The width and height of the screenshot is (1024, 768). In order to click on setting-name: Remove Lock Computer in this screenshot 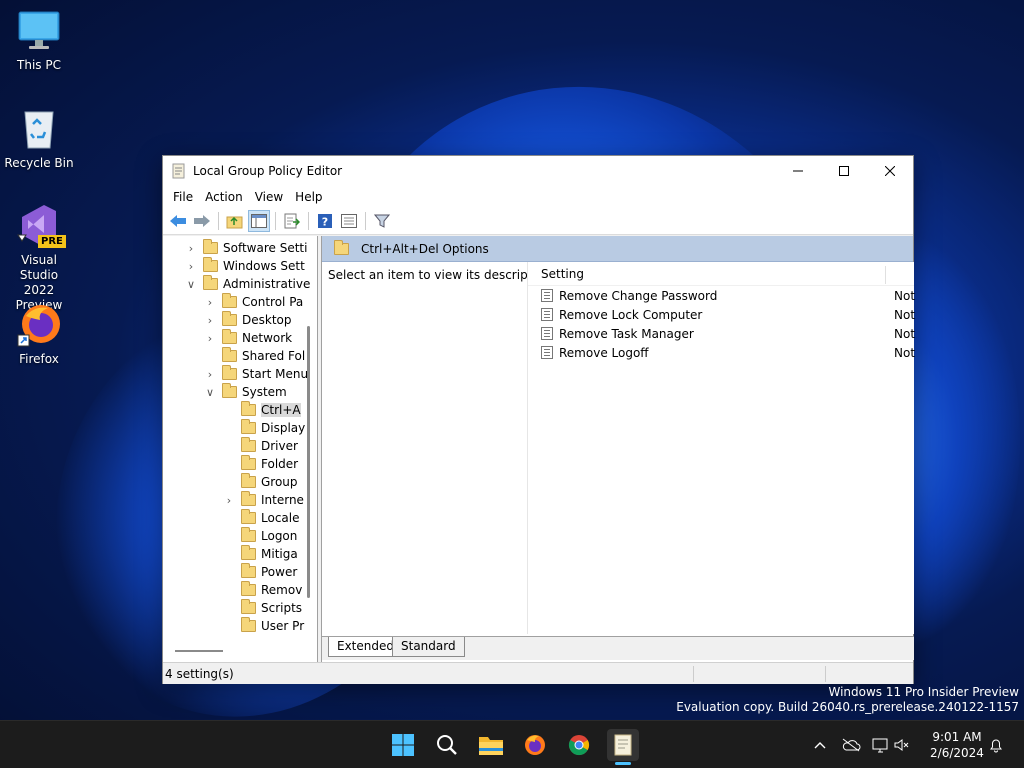, I will do `click(631, 314)`.